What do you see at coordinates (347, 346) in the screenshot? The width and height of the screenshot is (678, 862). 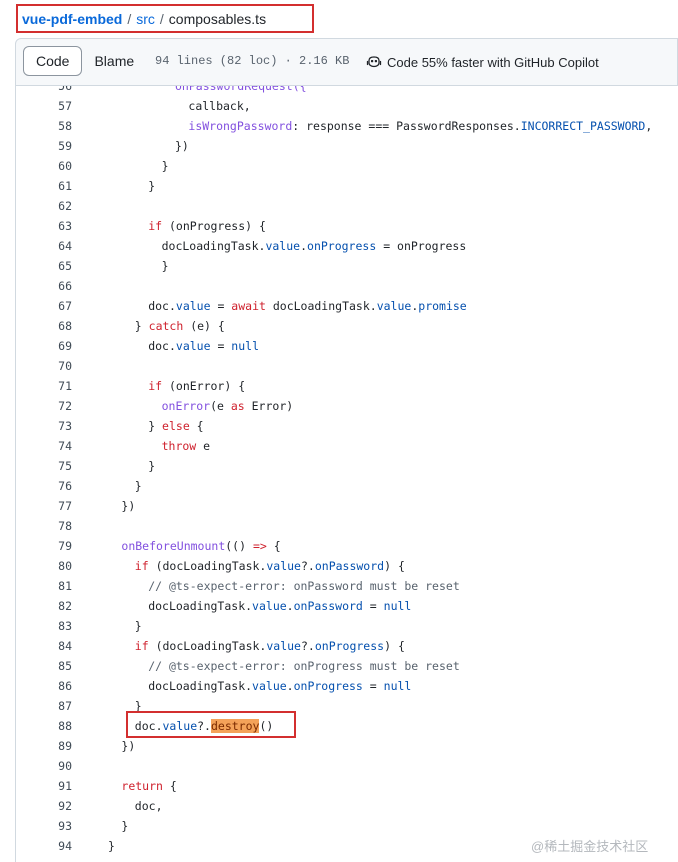 I see `code-line: 69 doc.value = null` at bounding box center [347, 346].